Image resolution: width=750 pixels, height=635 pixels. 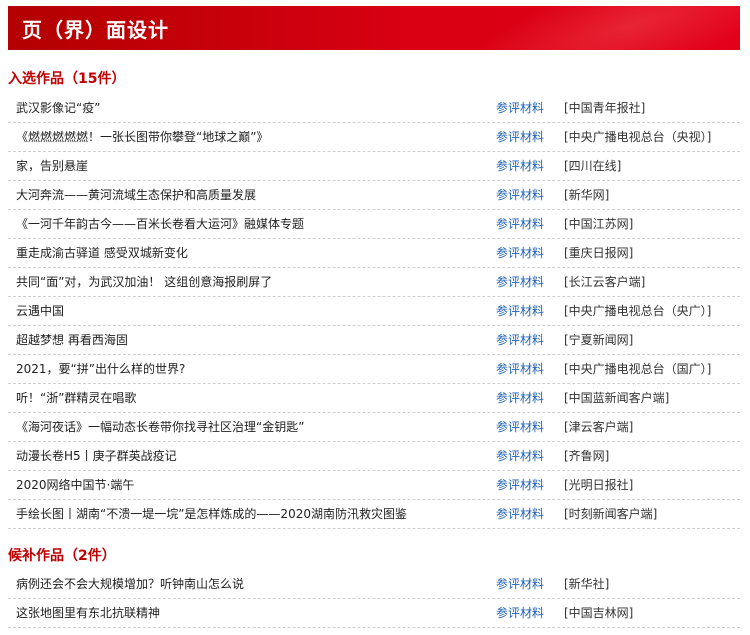 What do you see at coordinates (96, 456) in the screenshot?
I see `work-title: 动漫长卷H5丨庚子群英战疫记` at bounding box center [96, 456].